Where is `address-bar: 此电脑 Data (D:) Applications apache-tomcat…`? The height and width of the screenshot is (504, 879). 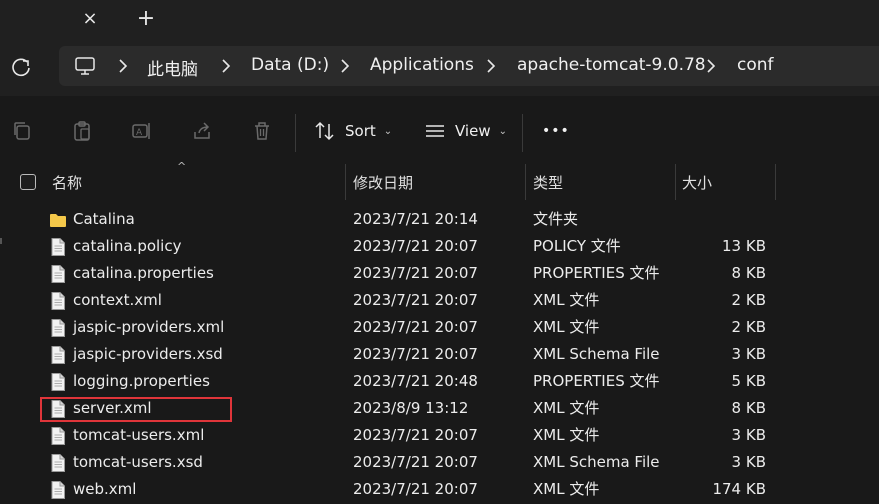
address-bar: 此电脑 Data (D:) Applications apache-tomcat… is located at coordinates (469, 66).